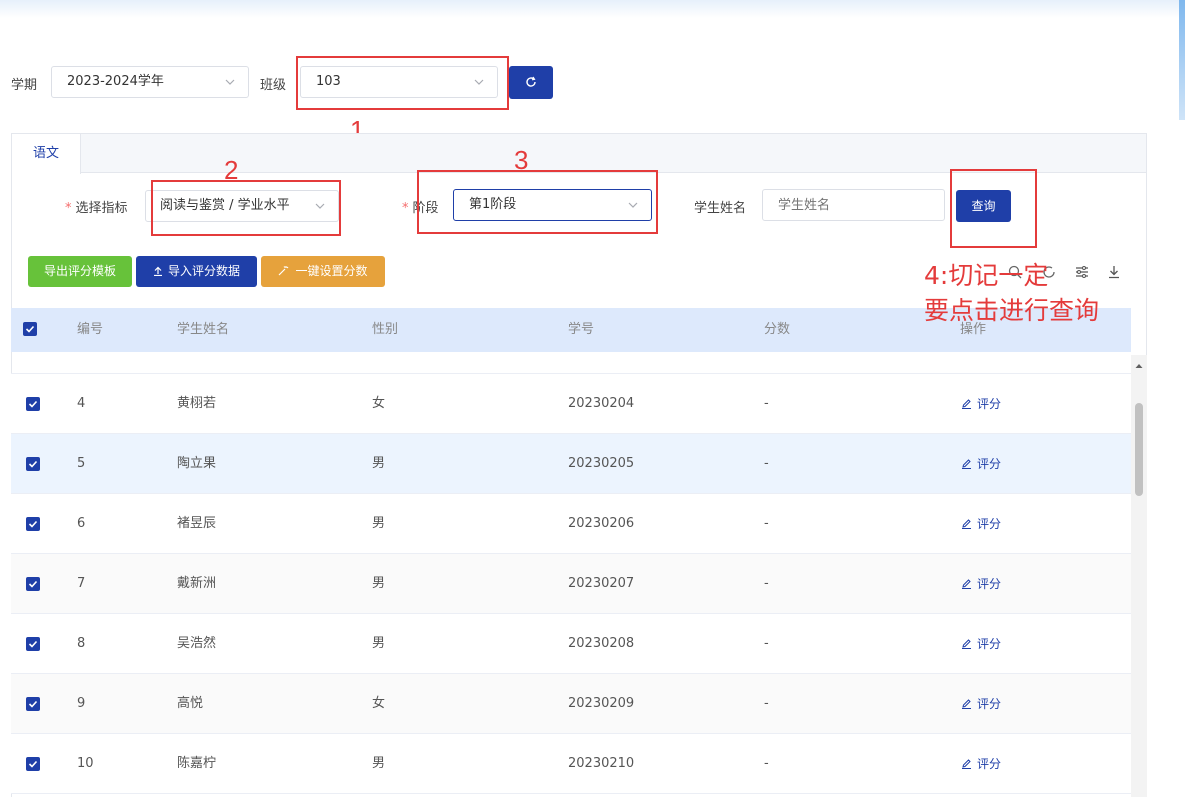 The height and width of the screenshot is (797, 1185). I want to click on table-row: 4 黄栩若 女 20230204 - 评分, so click(571, 404).